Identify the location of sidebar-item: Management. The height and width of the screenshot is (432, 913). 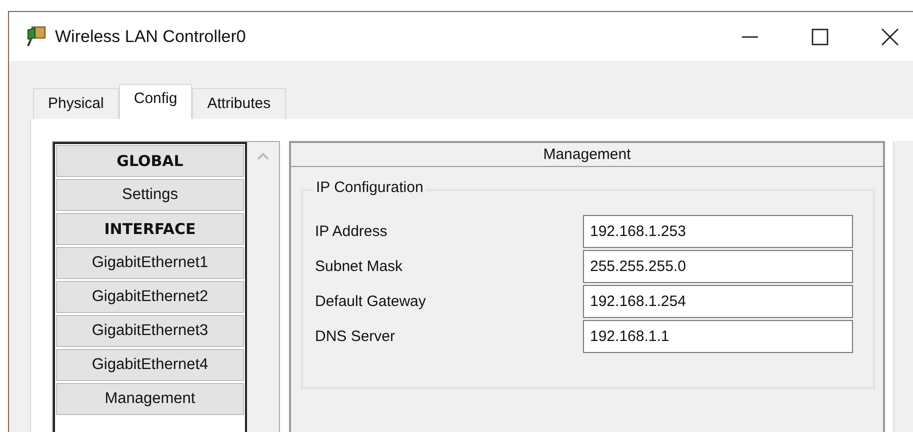
(150, 399).